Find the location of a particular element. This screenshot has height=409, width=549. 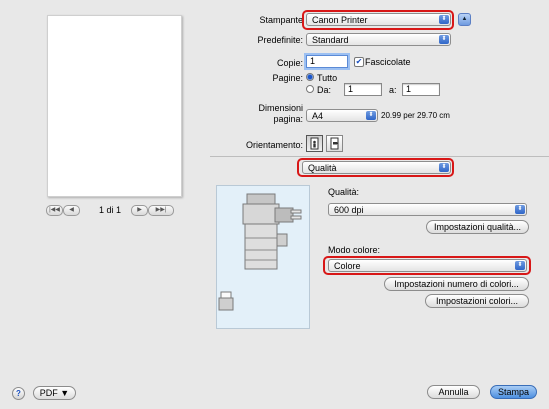

pages-range-radio is located at coordinates (310, 89).